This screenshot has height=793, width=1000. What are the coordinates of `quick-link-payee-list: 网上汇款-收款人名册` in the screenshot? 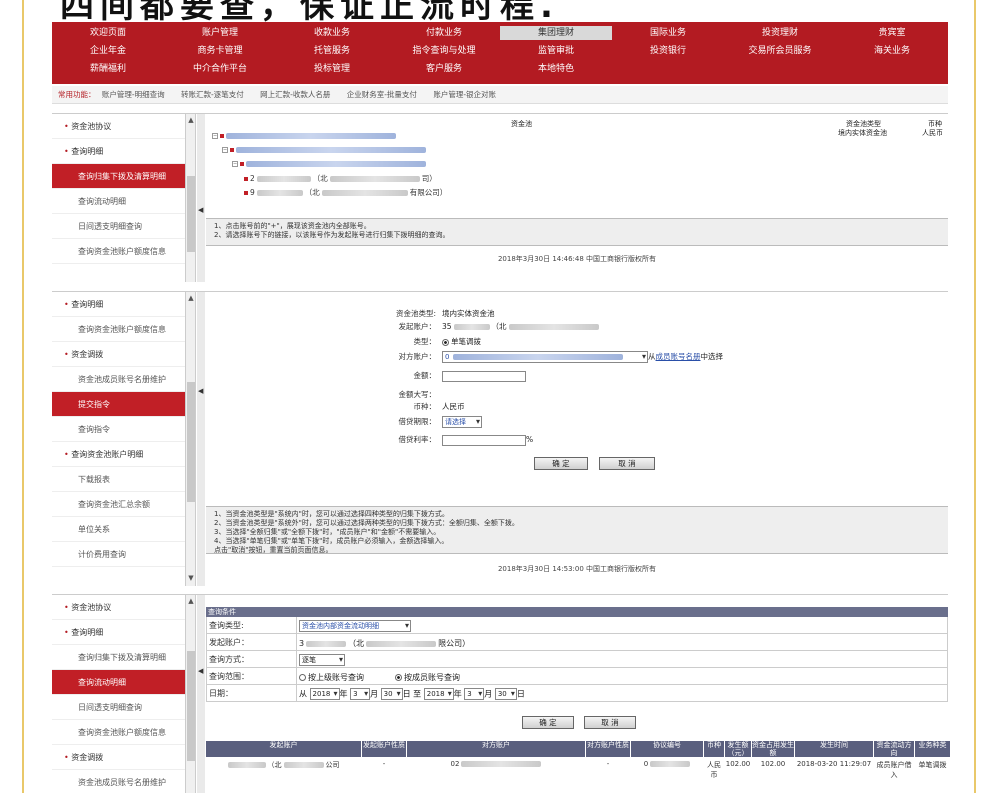 It's located at (295, 94).